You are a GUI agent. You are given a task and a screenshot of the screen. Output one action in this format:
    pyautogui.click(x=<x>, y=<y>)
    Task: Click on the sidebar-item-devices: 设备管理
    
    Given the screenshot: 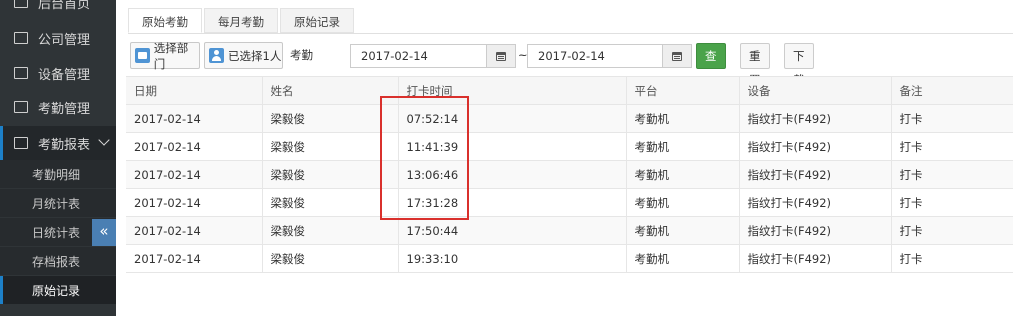 What is the action you would take?
    pyautogui.click(x=58, y=73)
    